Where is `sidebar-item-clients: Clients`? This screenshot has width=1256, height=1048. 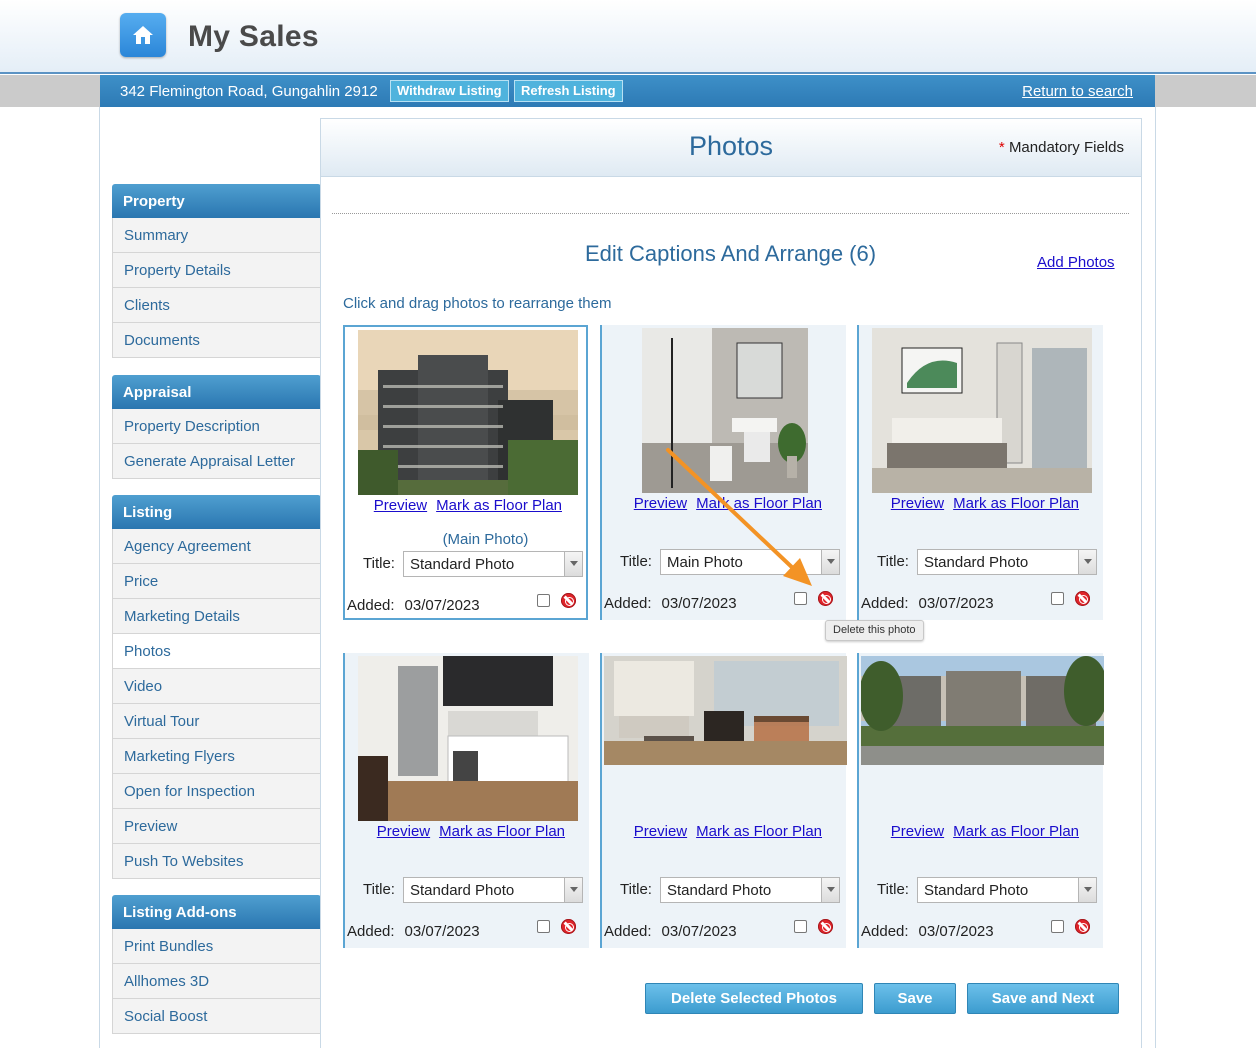 sidebar-item-clients: Clients is located at coordinates (216, 305).